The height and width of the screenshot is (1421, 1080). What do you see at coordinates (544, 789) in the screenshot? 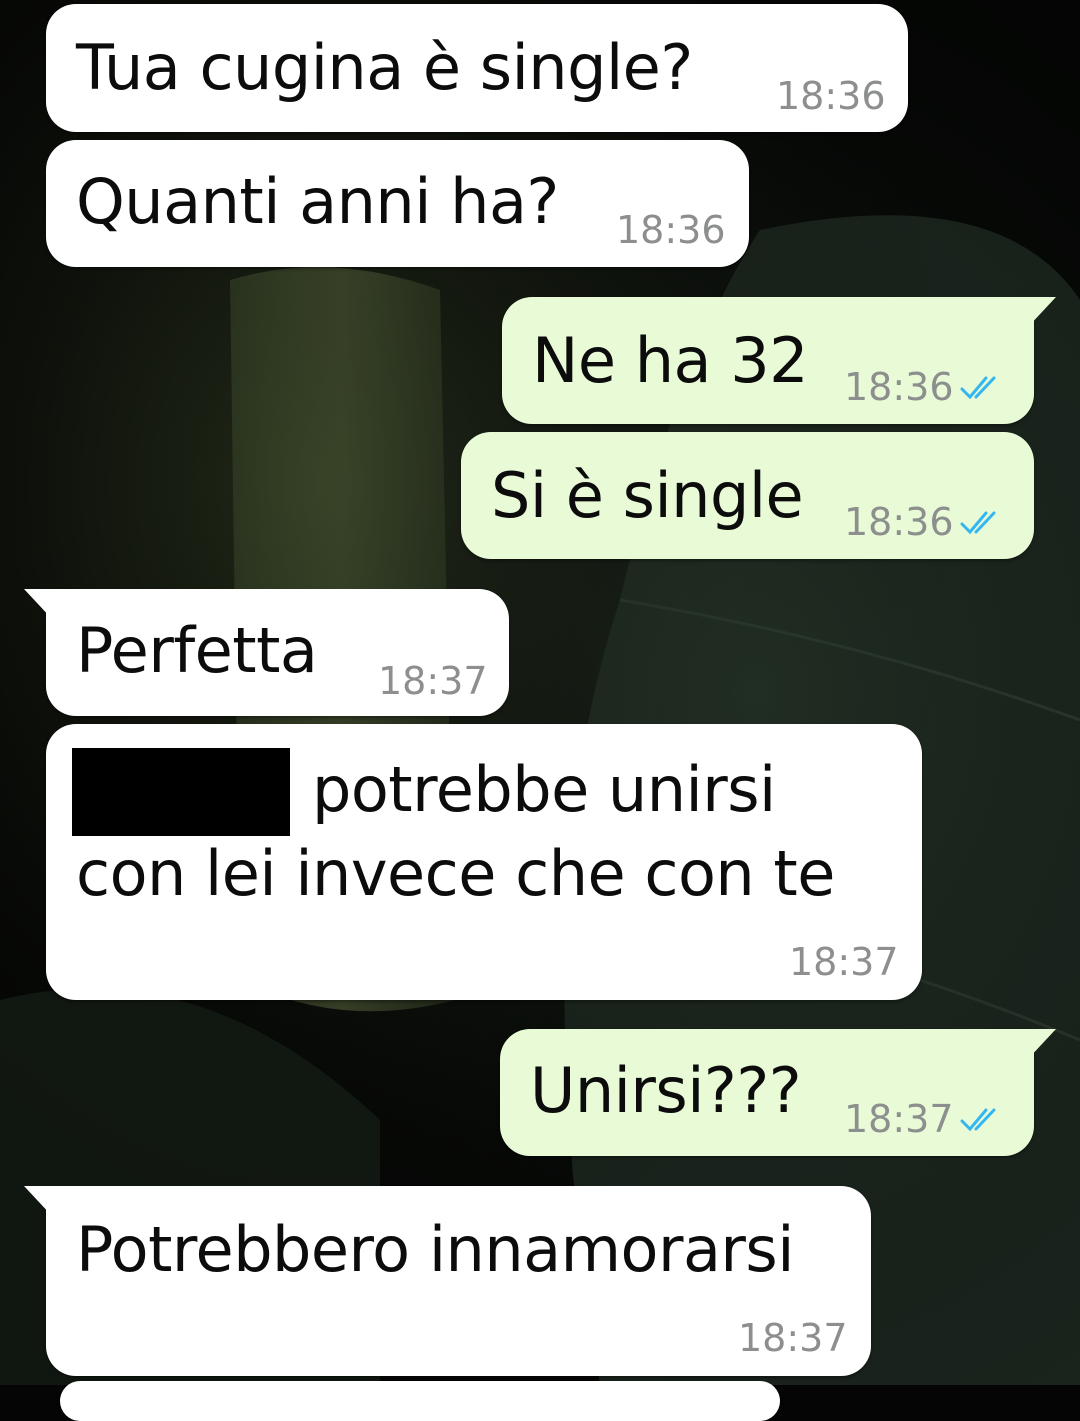
I see `message-text-line1: potrebbe unirsi` at bounding box center [544, 789].